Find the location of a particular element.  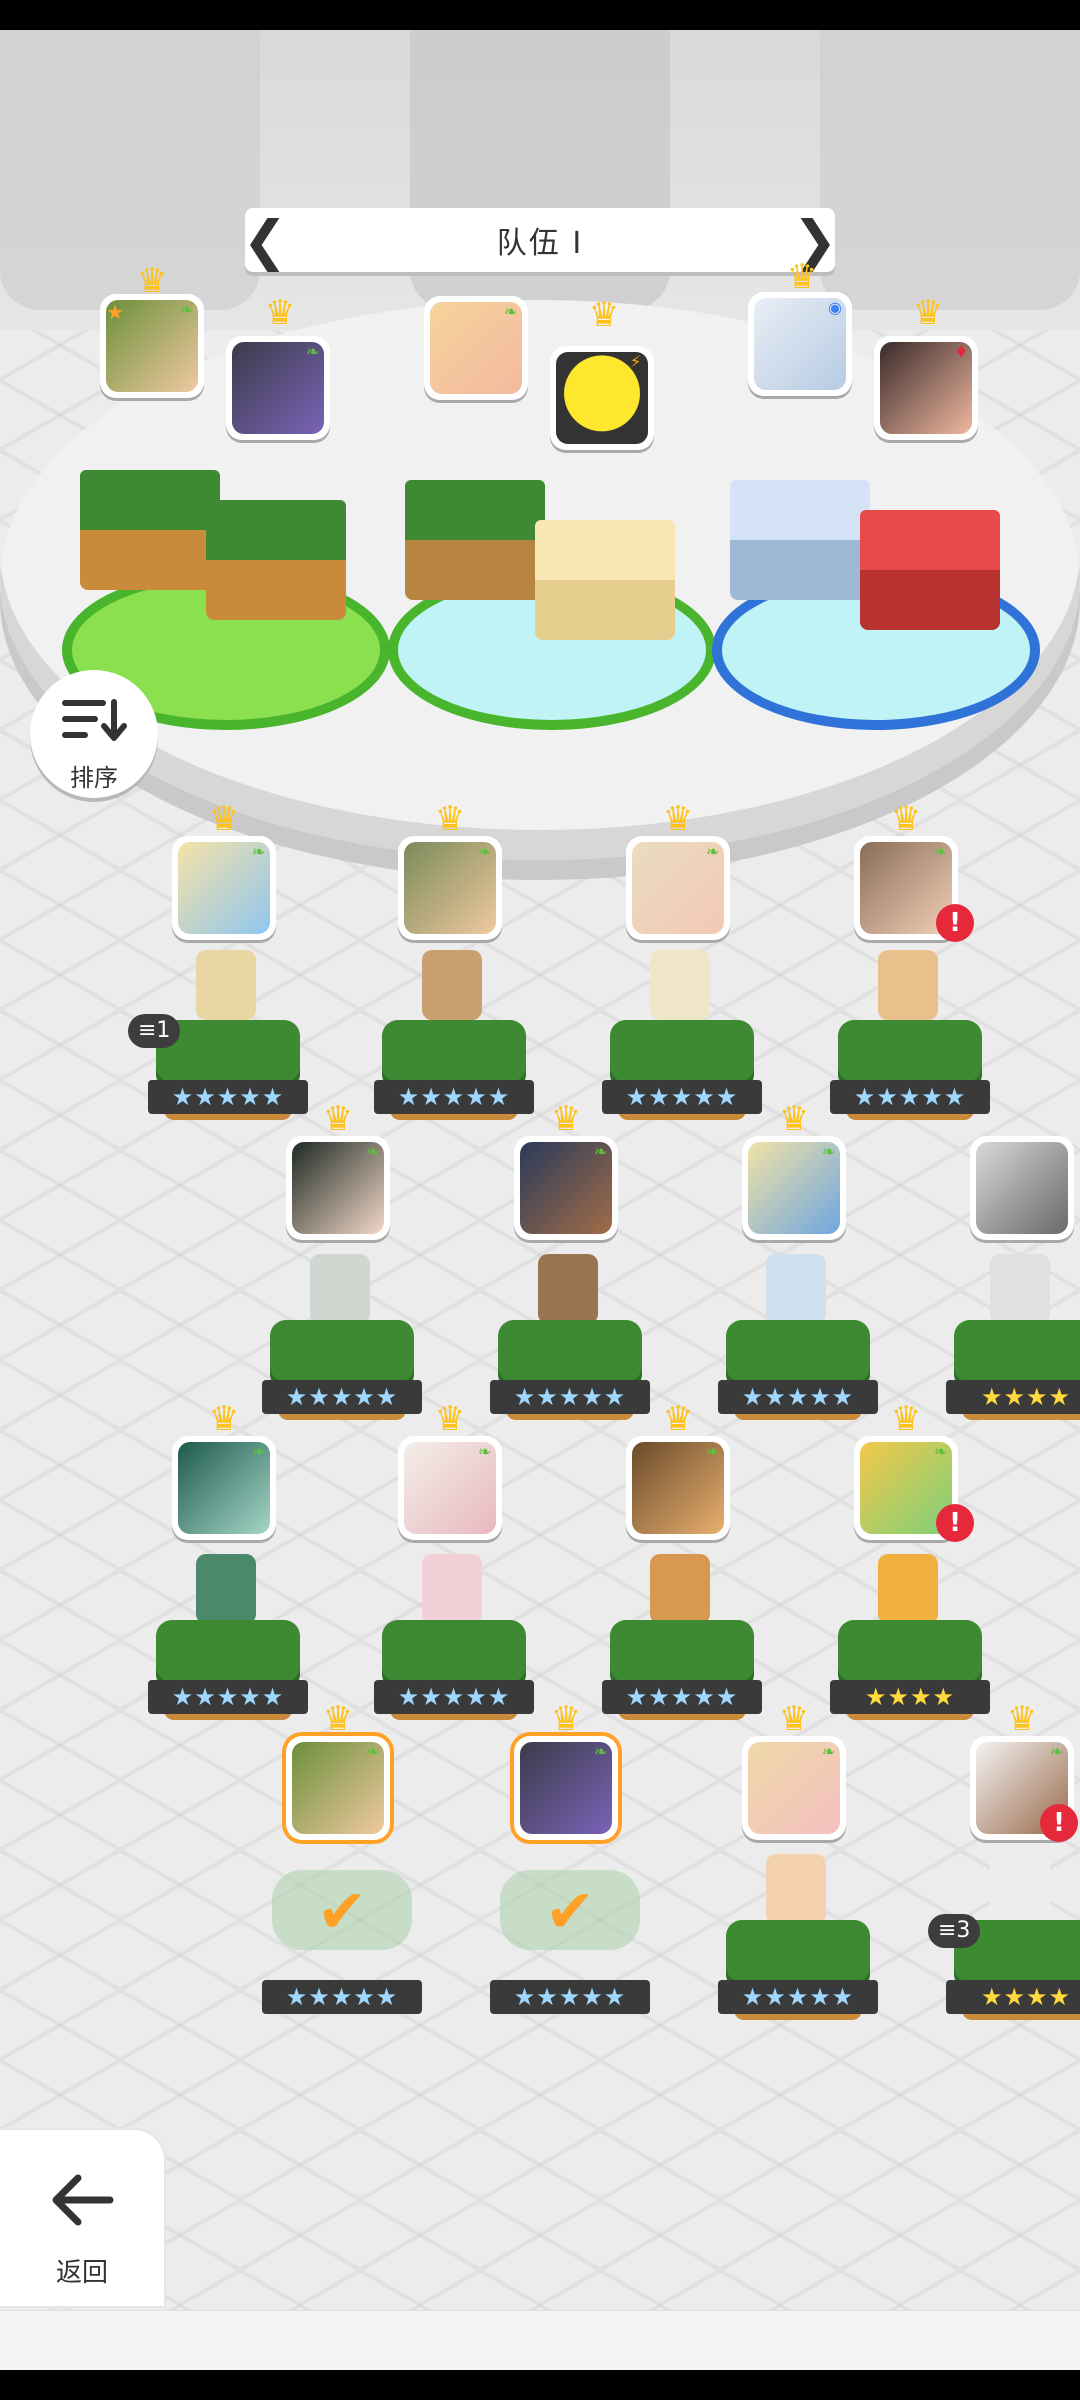

arrow-left-icon is located at coordinates (83, 2200).